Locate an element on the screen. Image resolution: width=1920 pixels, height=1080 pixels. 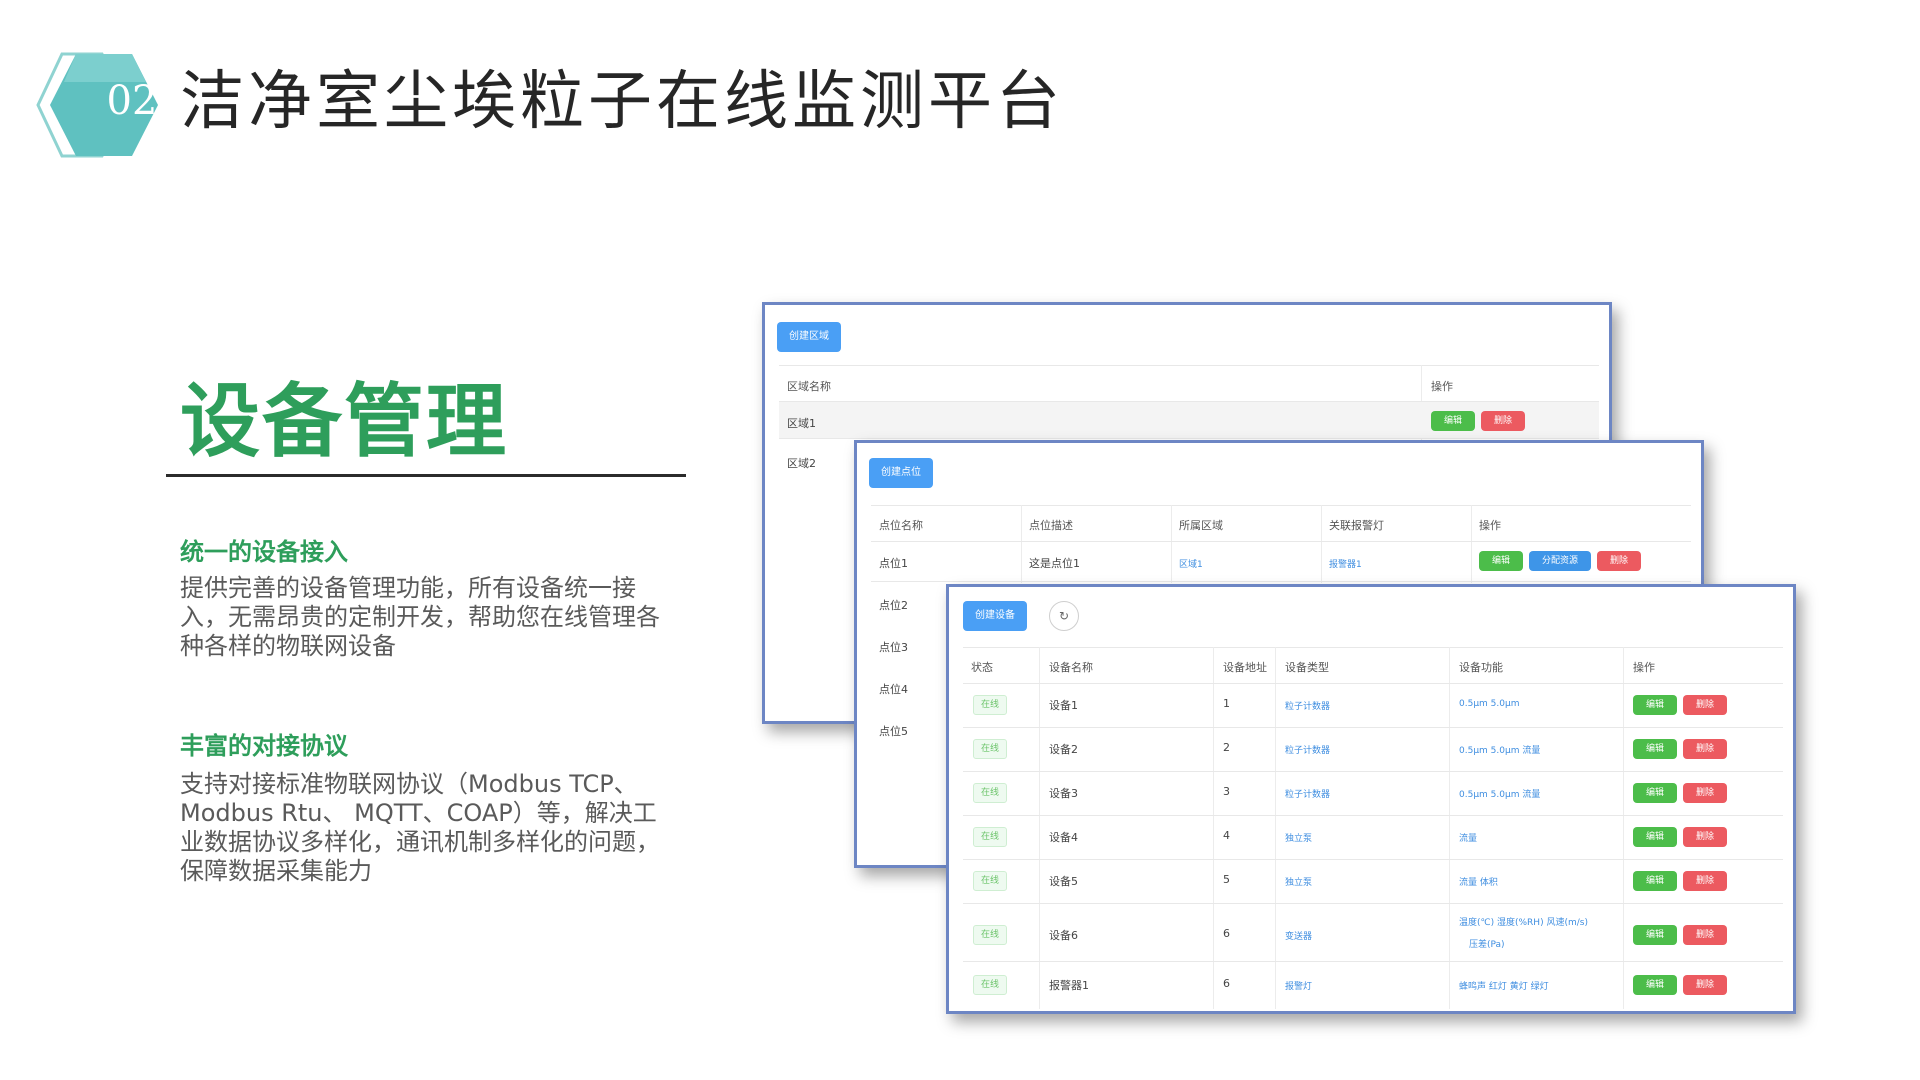
zone-row-2-name: 区域2 is located at coordinates (801, 463).